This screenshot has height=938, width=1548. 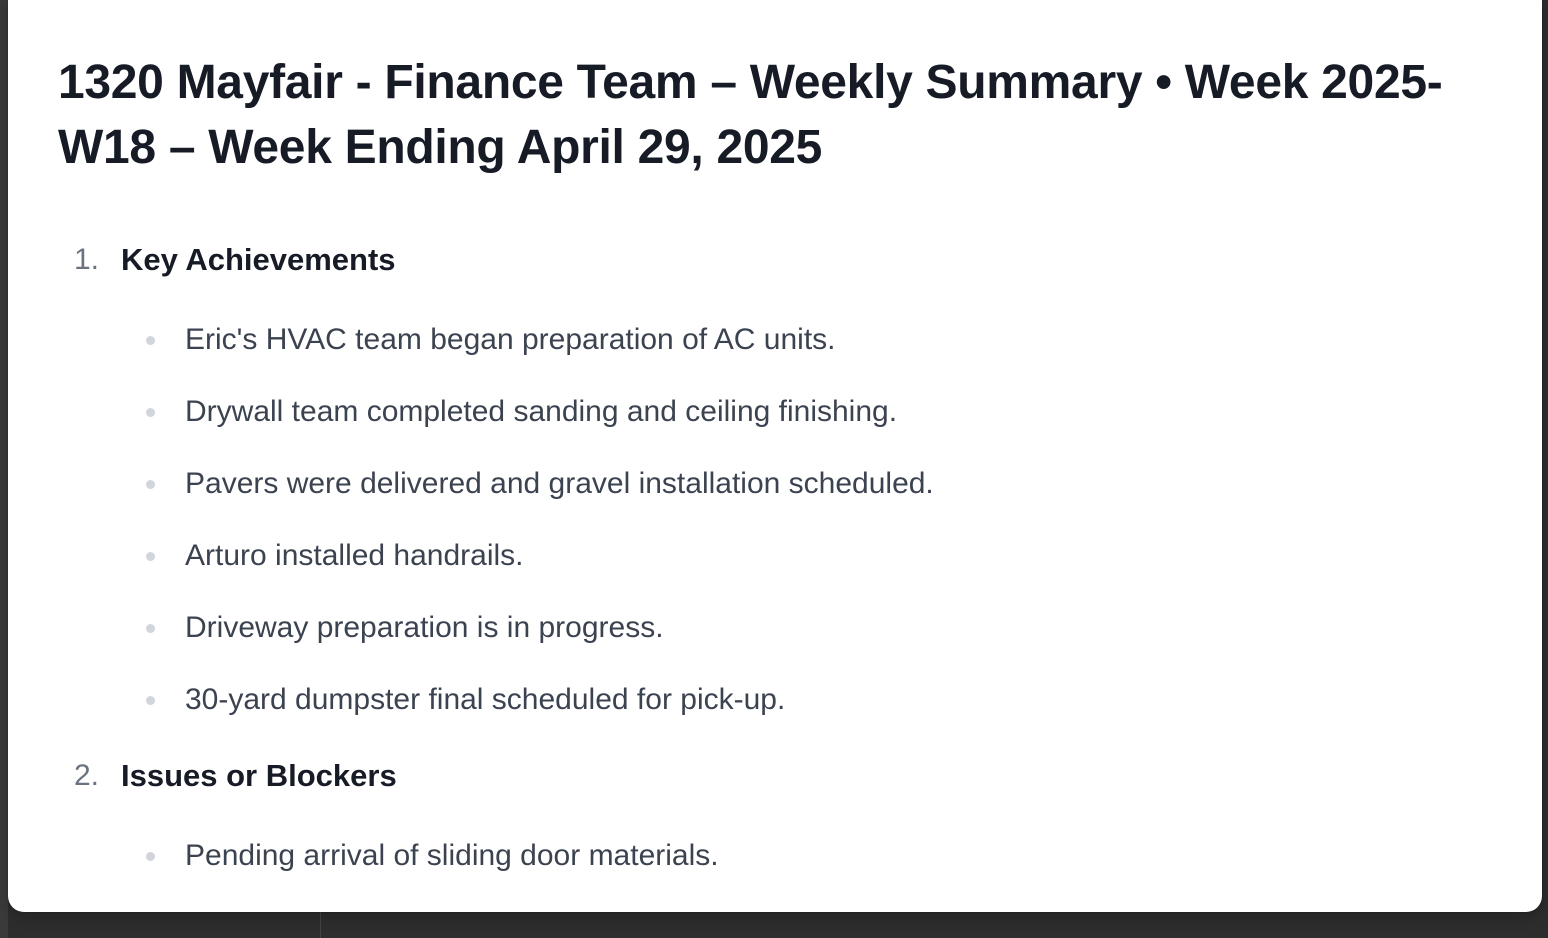 I want to click on section-number: 2., so click(x=87, y=775).